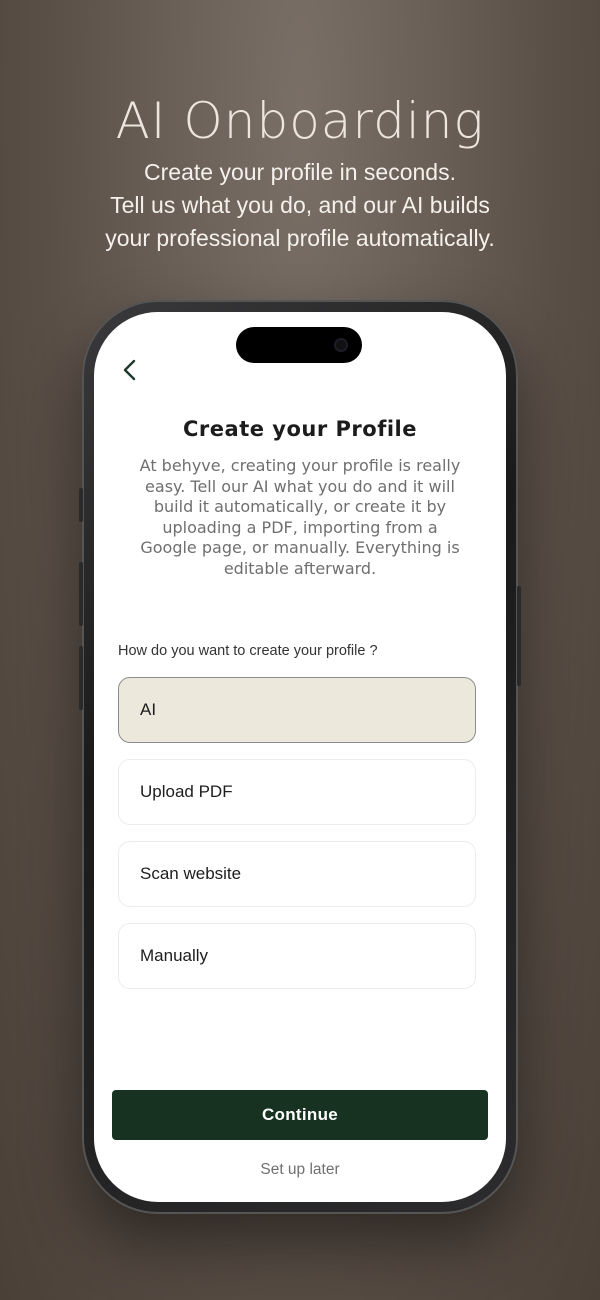  What do you see at coordinates (148, 709) in the screenshot?
I see `option-label: AI` at bounding box center [148, 709].